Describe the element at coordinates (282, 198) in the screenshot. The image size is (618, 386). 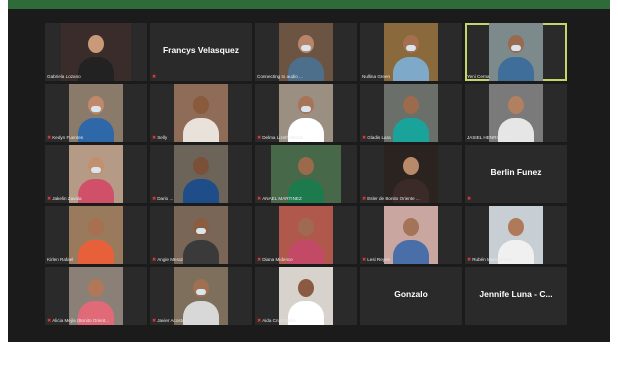
I see `participant-name: ANAEL MARTINEZ` at that location.